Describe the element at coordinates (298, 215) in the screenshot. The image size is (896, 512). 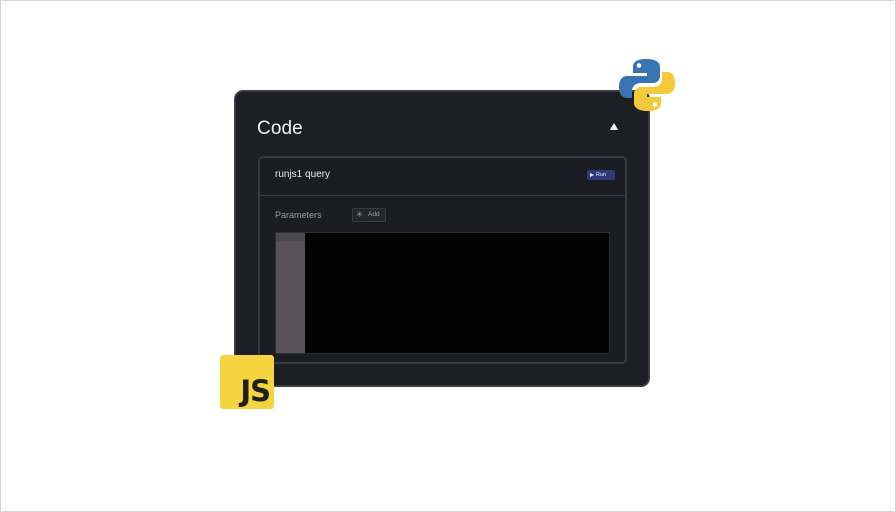
I see `parameters-label: Parameters` at that location.